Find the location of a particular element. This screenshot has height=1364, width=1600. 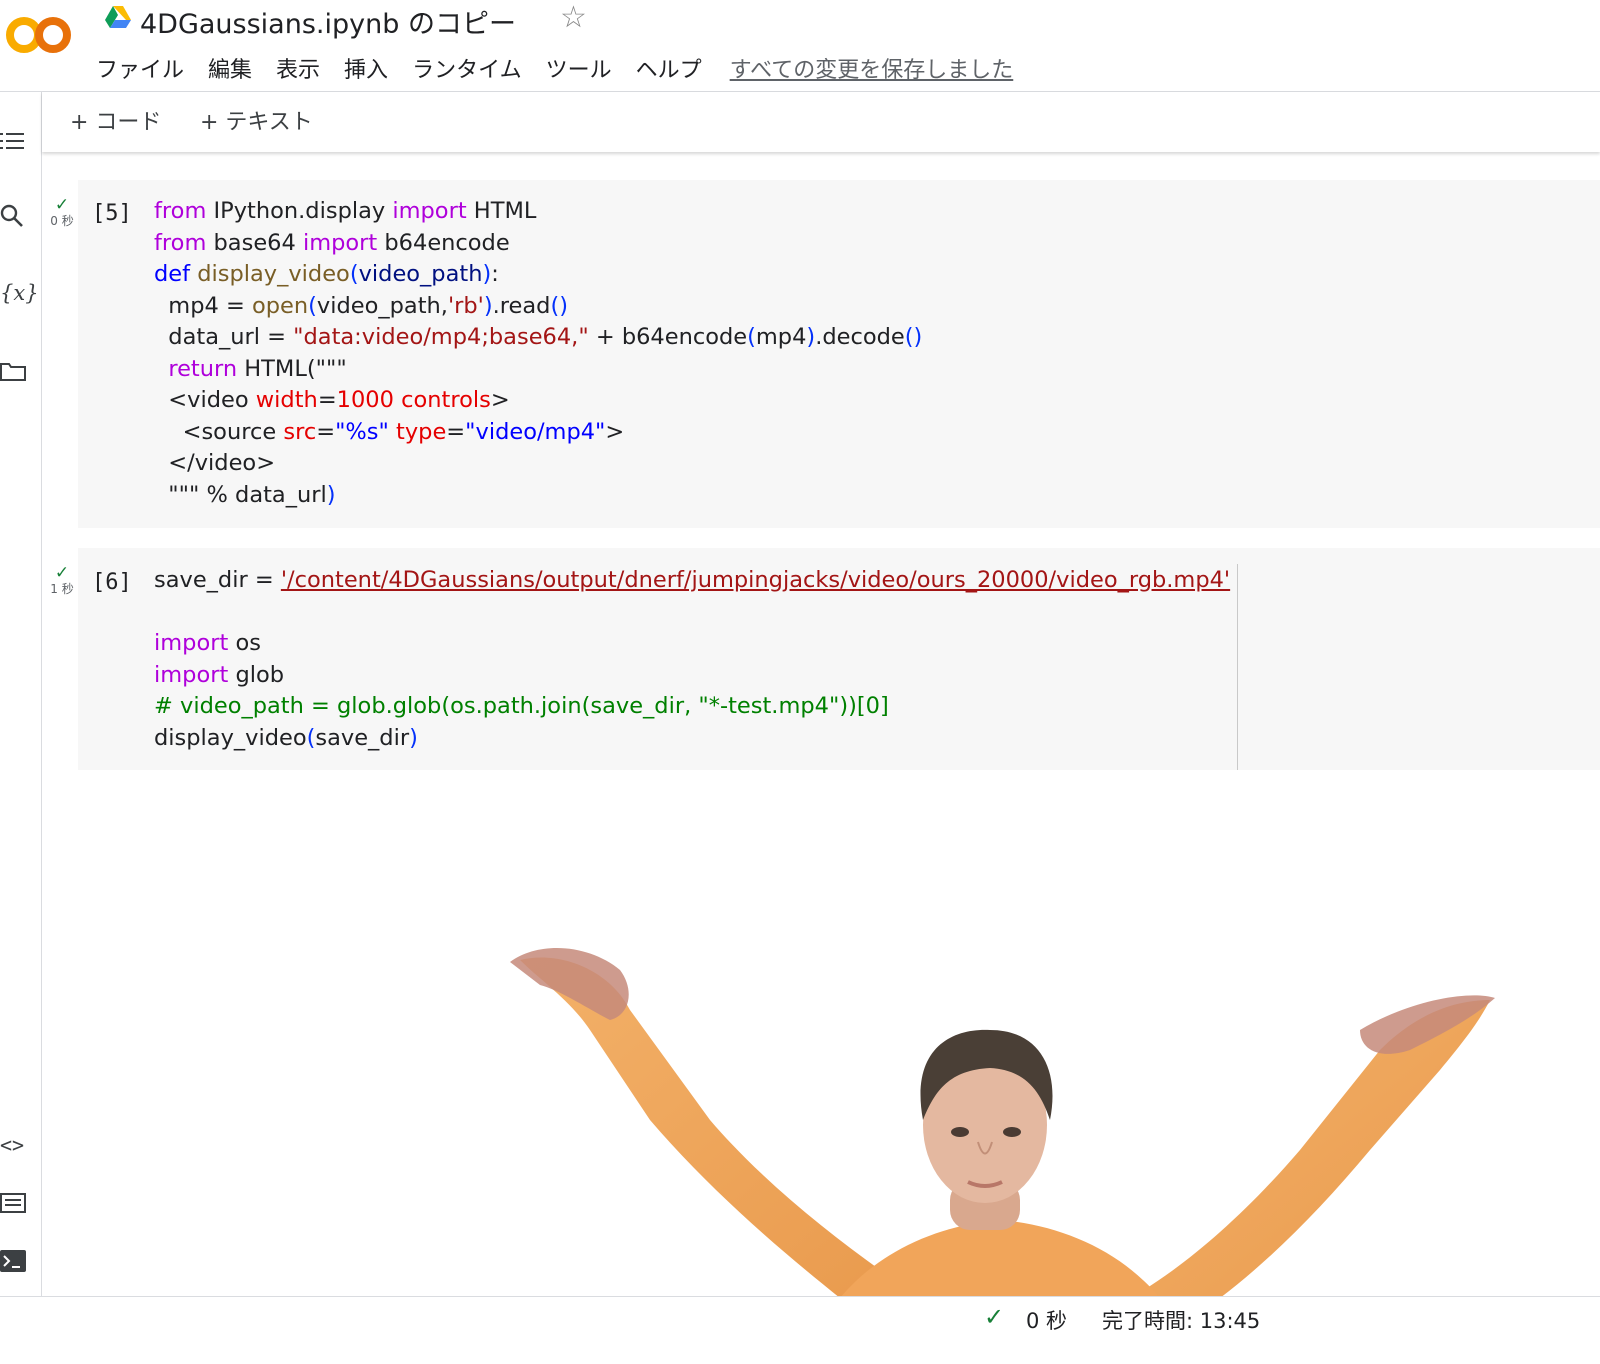

code-line: </video> is located at coordinates (215, 463).